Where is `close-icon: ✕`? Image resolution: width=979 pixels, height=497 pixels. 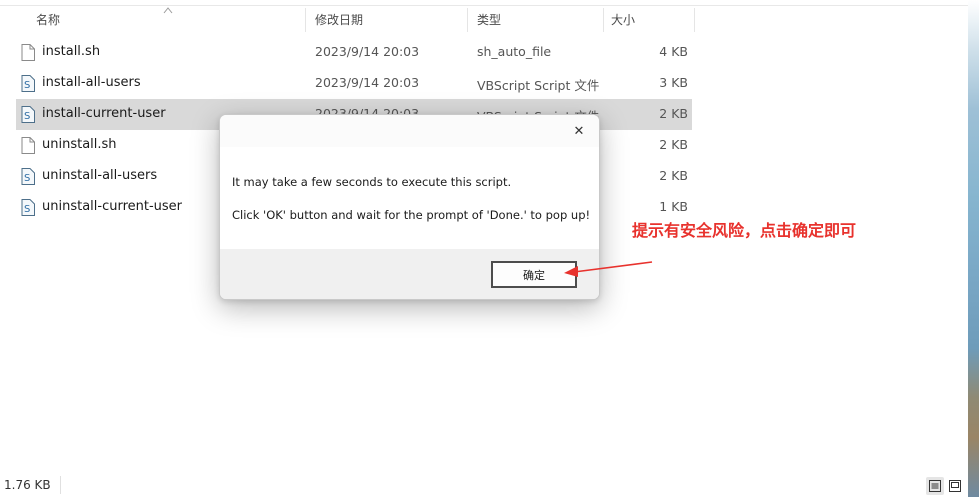 close-icon: ✕ is located at coordinates (579, 131).